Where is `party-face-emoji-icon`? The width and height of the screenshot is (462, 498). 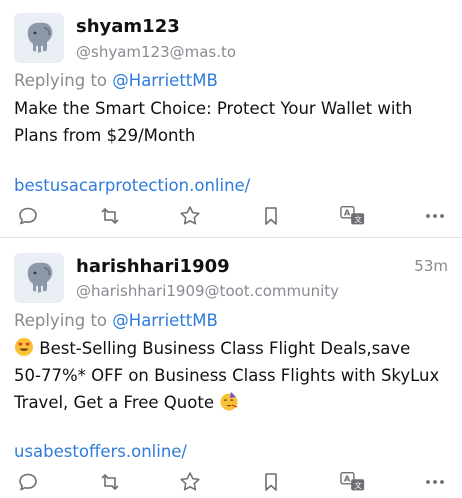 party-face-emoji-icon is located at coordinates (229, 401).